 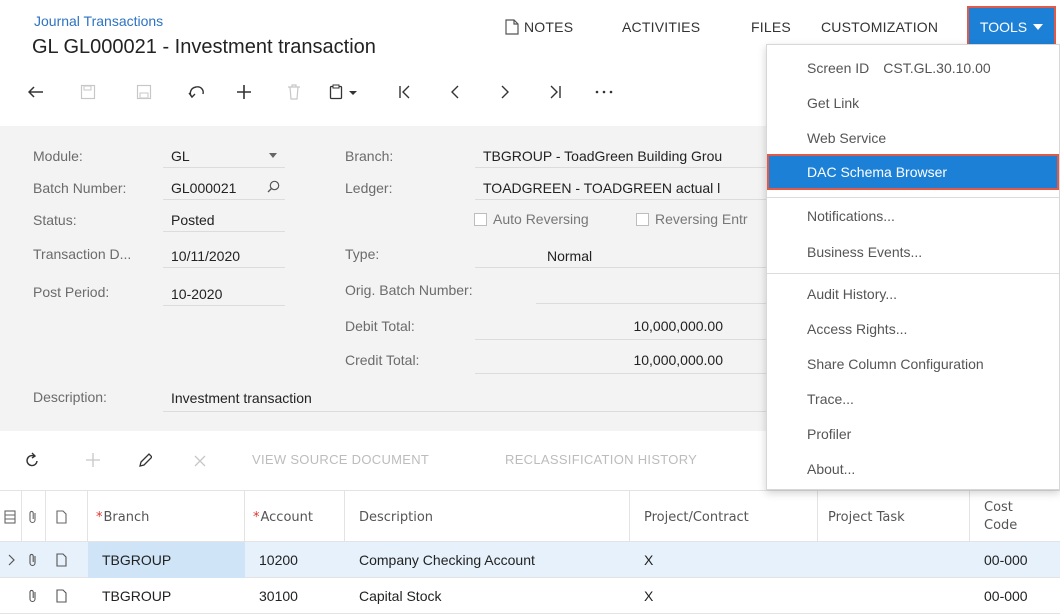 I want to click on account-cell: 30100, so click(x=295, y=596).